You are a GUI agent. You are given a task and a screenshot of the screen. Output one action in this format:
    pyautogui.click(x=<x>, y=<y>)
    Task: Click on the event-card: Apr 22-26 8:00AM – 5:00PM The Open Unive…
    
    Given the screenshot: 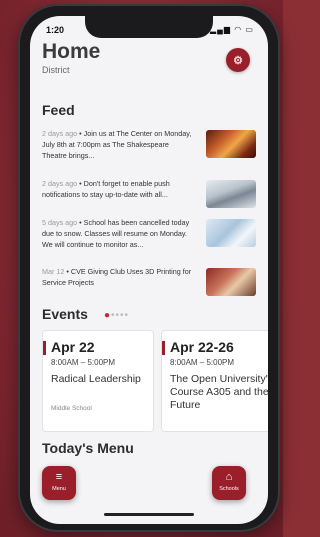 What is the action you would take?
    pyautogui.click(x=214, y=381)
    